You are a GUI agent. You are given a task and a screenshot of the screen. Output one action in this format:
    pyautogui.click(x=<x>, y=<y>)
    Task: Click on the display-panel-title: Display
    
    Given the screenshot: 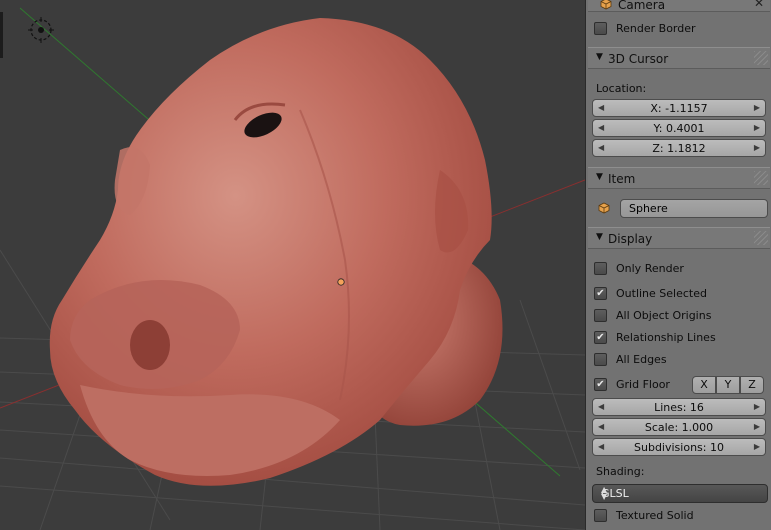 What is the action you would take?
    pyautogui.click(x=630, y=239)
    